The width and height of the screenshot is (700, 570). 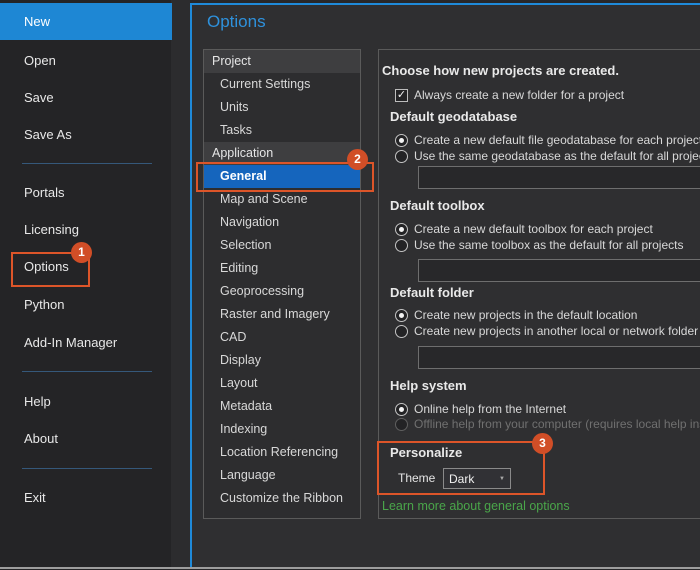 I want to click on sidebar-item-add-in-manager: Add-In Manager, so click(x=86, y=343).